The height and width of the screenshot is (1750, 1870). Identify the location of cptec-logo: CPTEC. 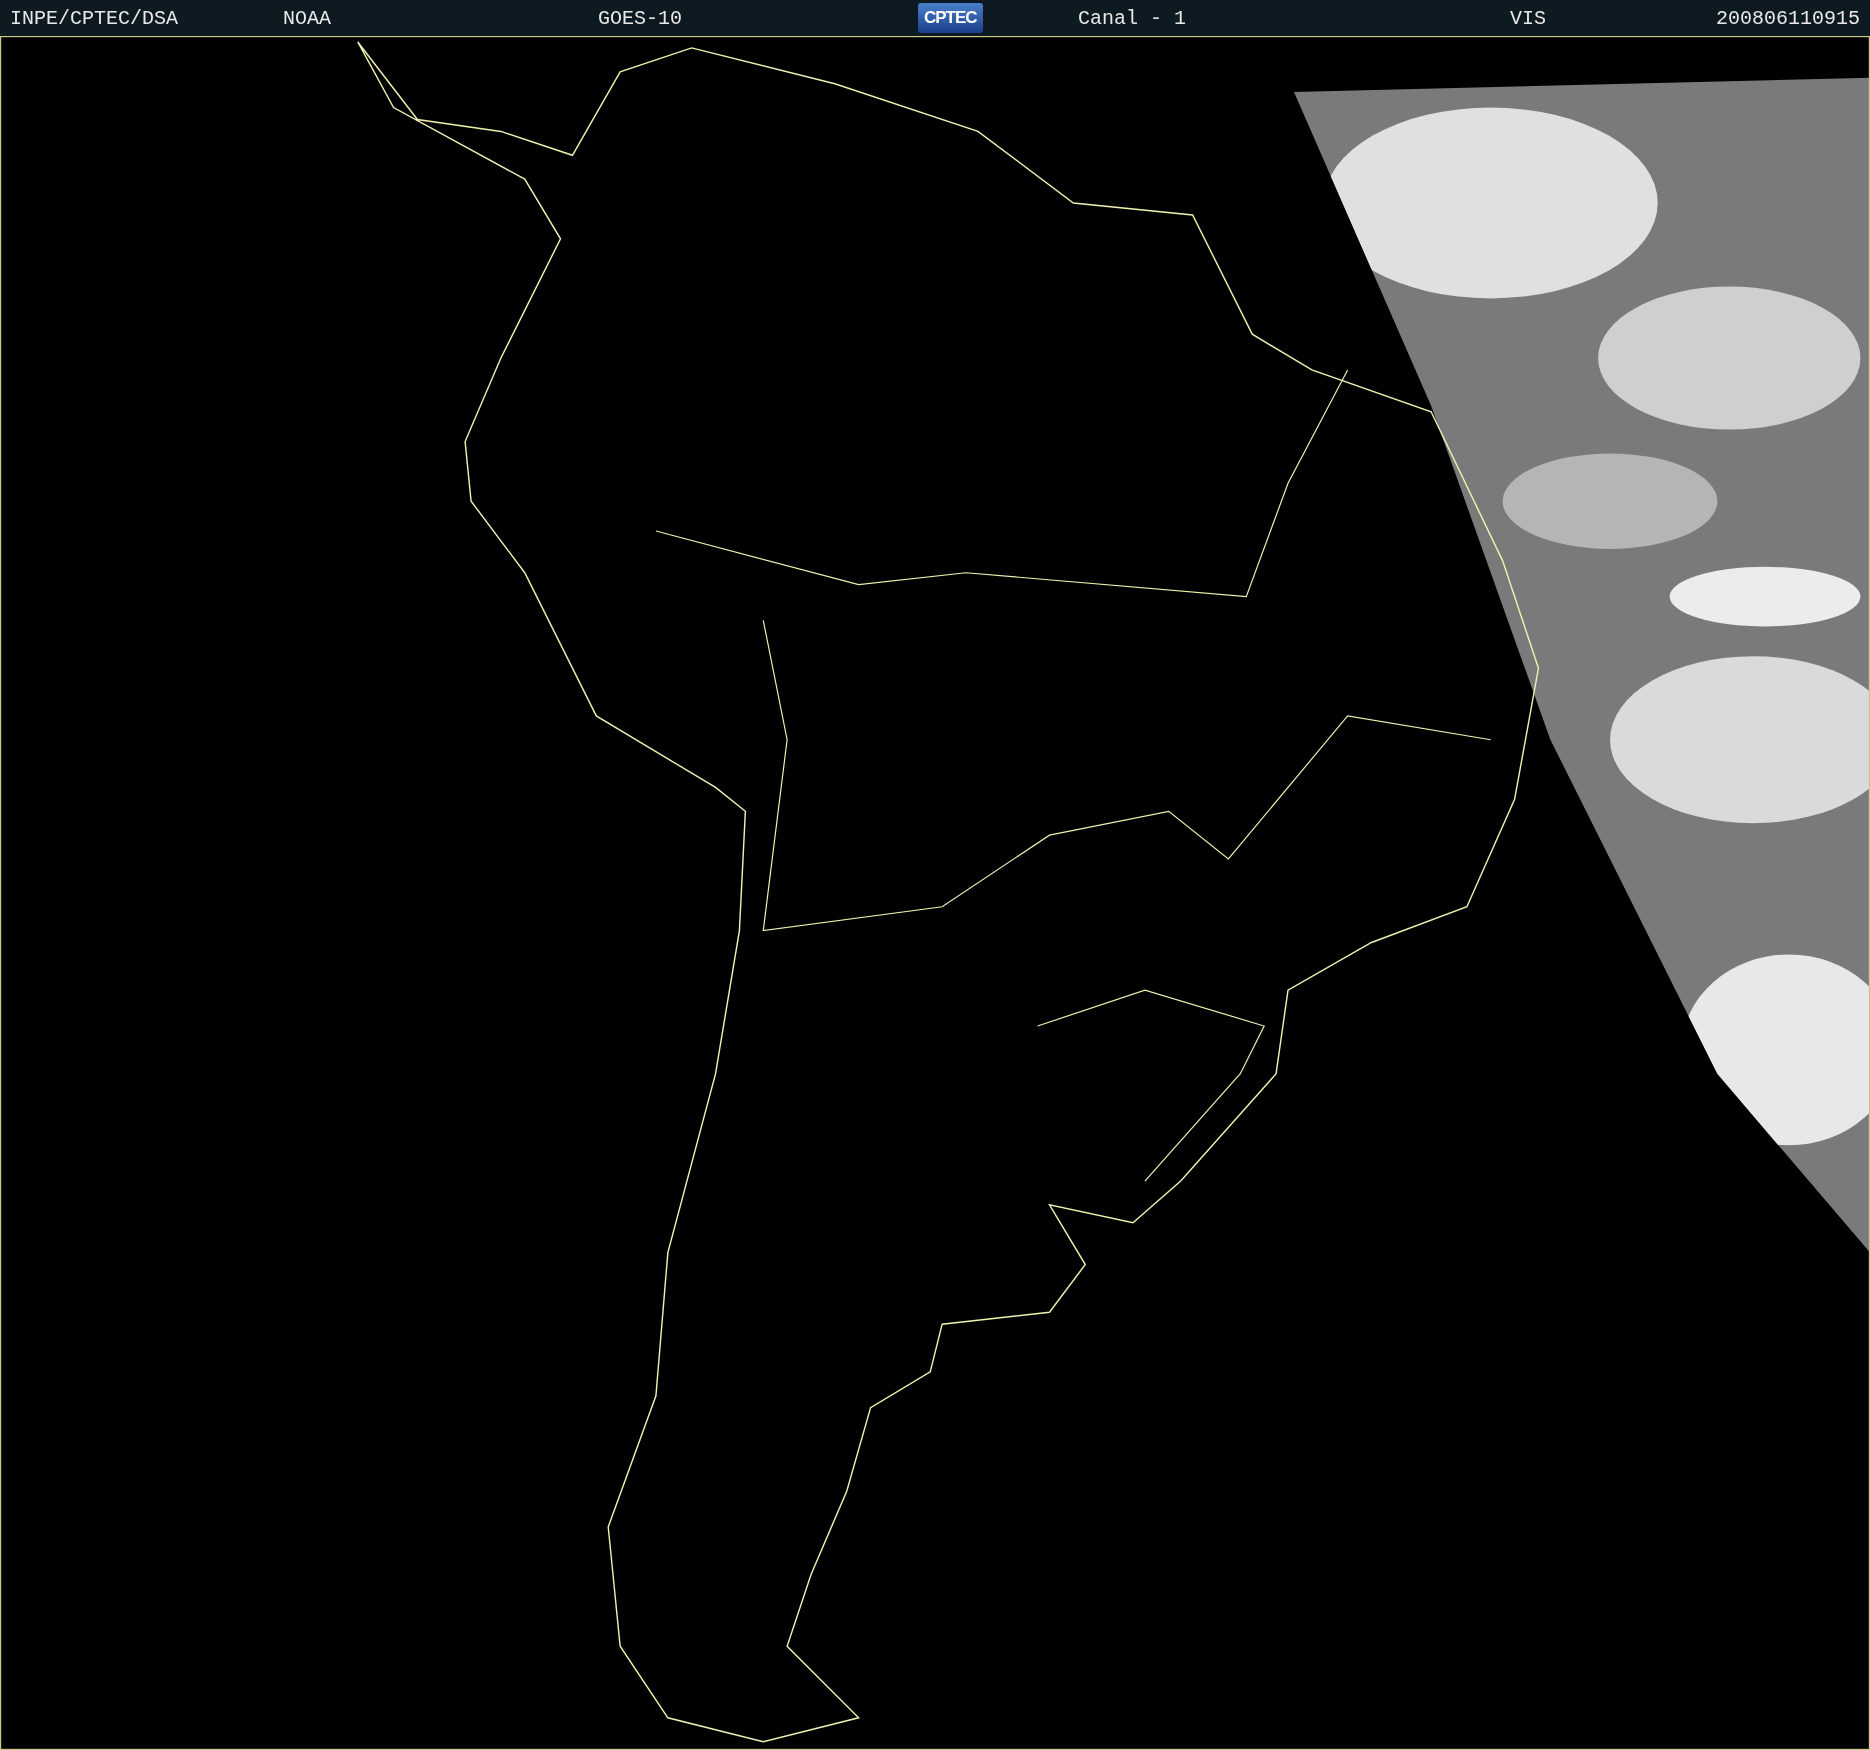
(950, 18).